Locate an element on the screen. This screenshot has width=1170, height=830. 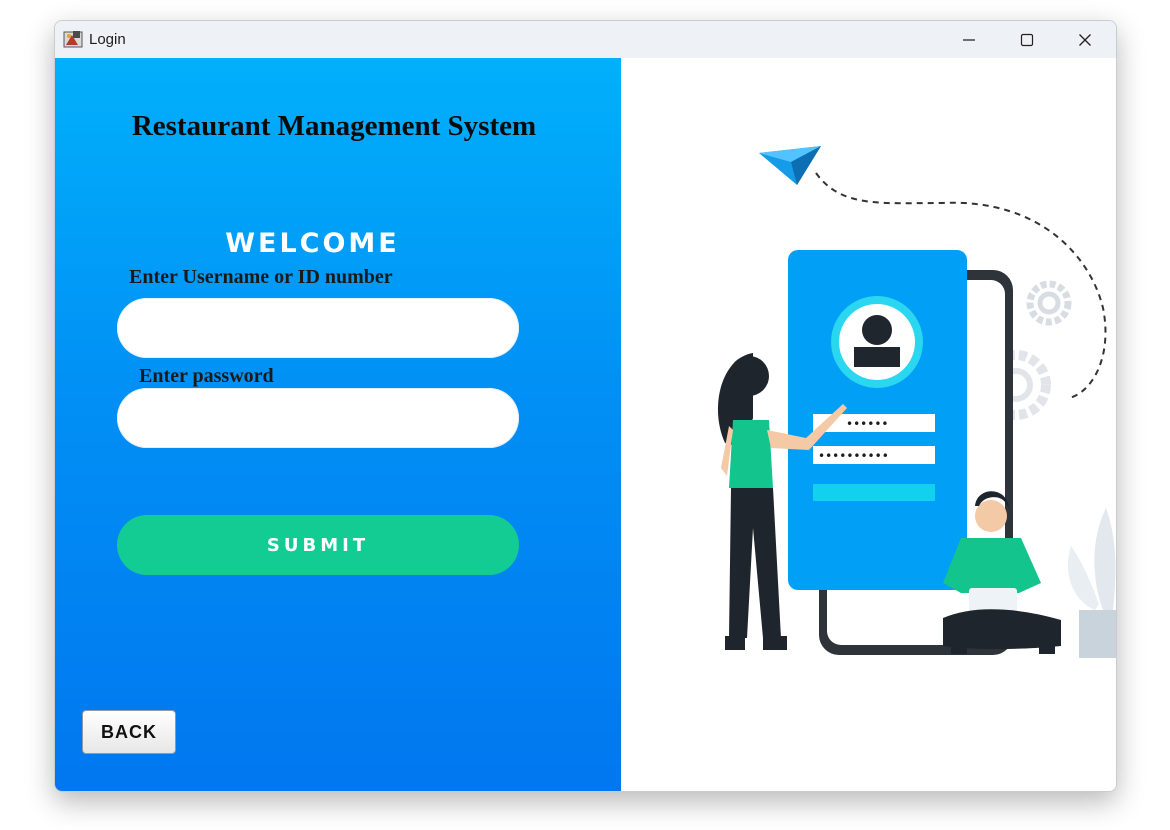
java-app-icon is located at coordinates (73, 39).